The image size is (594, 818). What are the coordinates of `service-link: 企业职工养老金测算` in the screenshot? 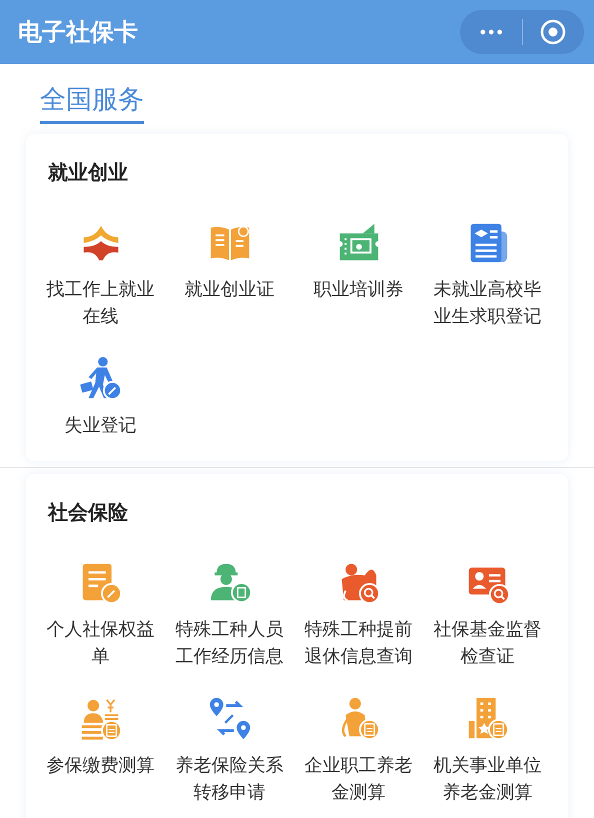 It's located at (358, 779).